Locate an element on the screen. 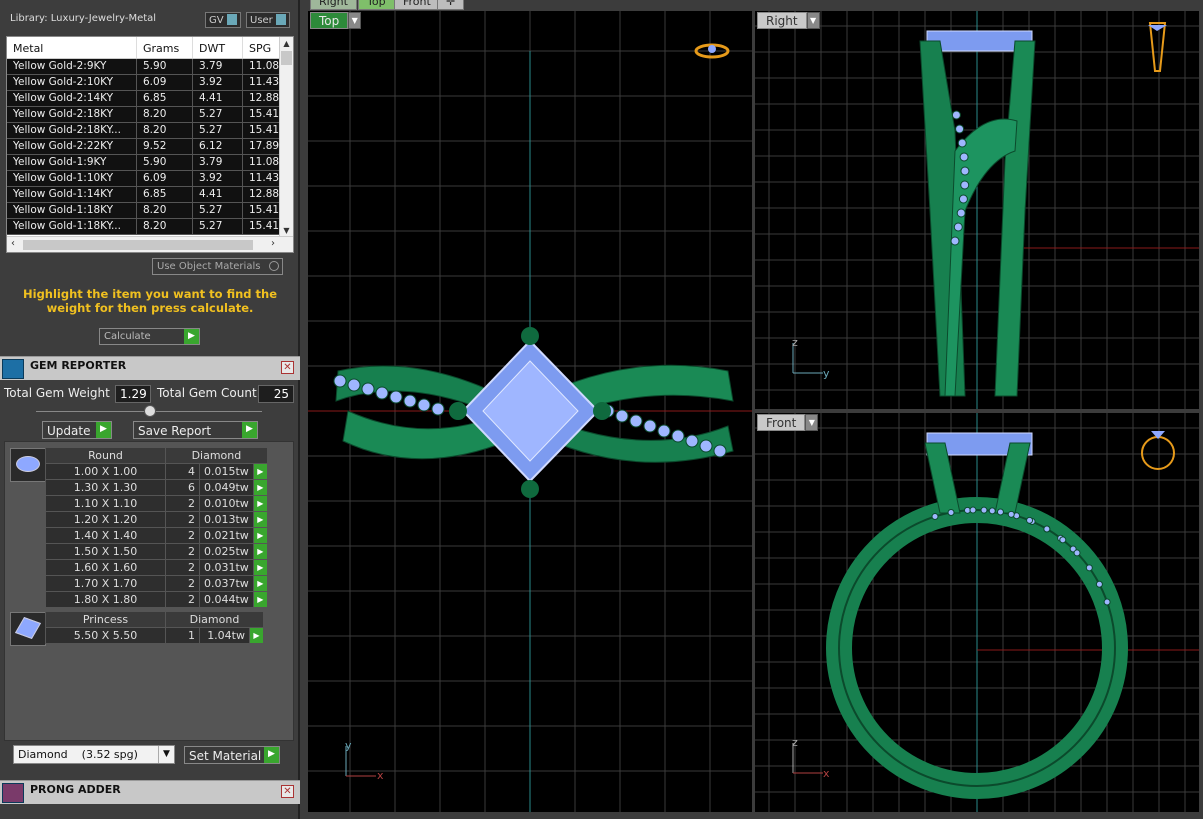 The width and height of the screenshot is (1203, 819). front-viewport-label: Front ▼ is located at coordinates (788, 422).